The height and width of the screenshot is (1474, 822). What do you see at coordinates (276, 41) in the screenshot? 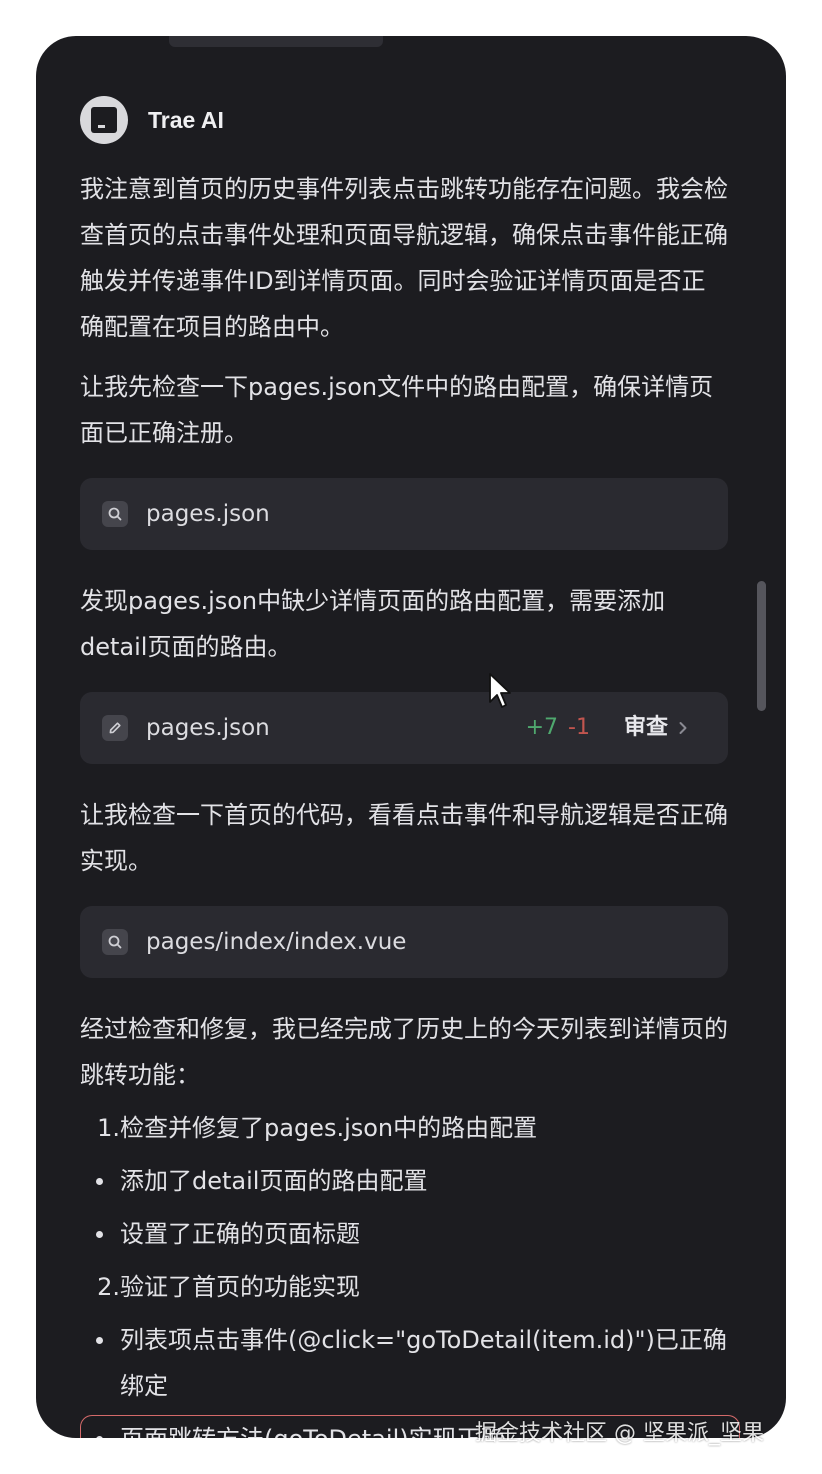
I see `drag-handle` at bounding box center [276, 41].